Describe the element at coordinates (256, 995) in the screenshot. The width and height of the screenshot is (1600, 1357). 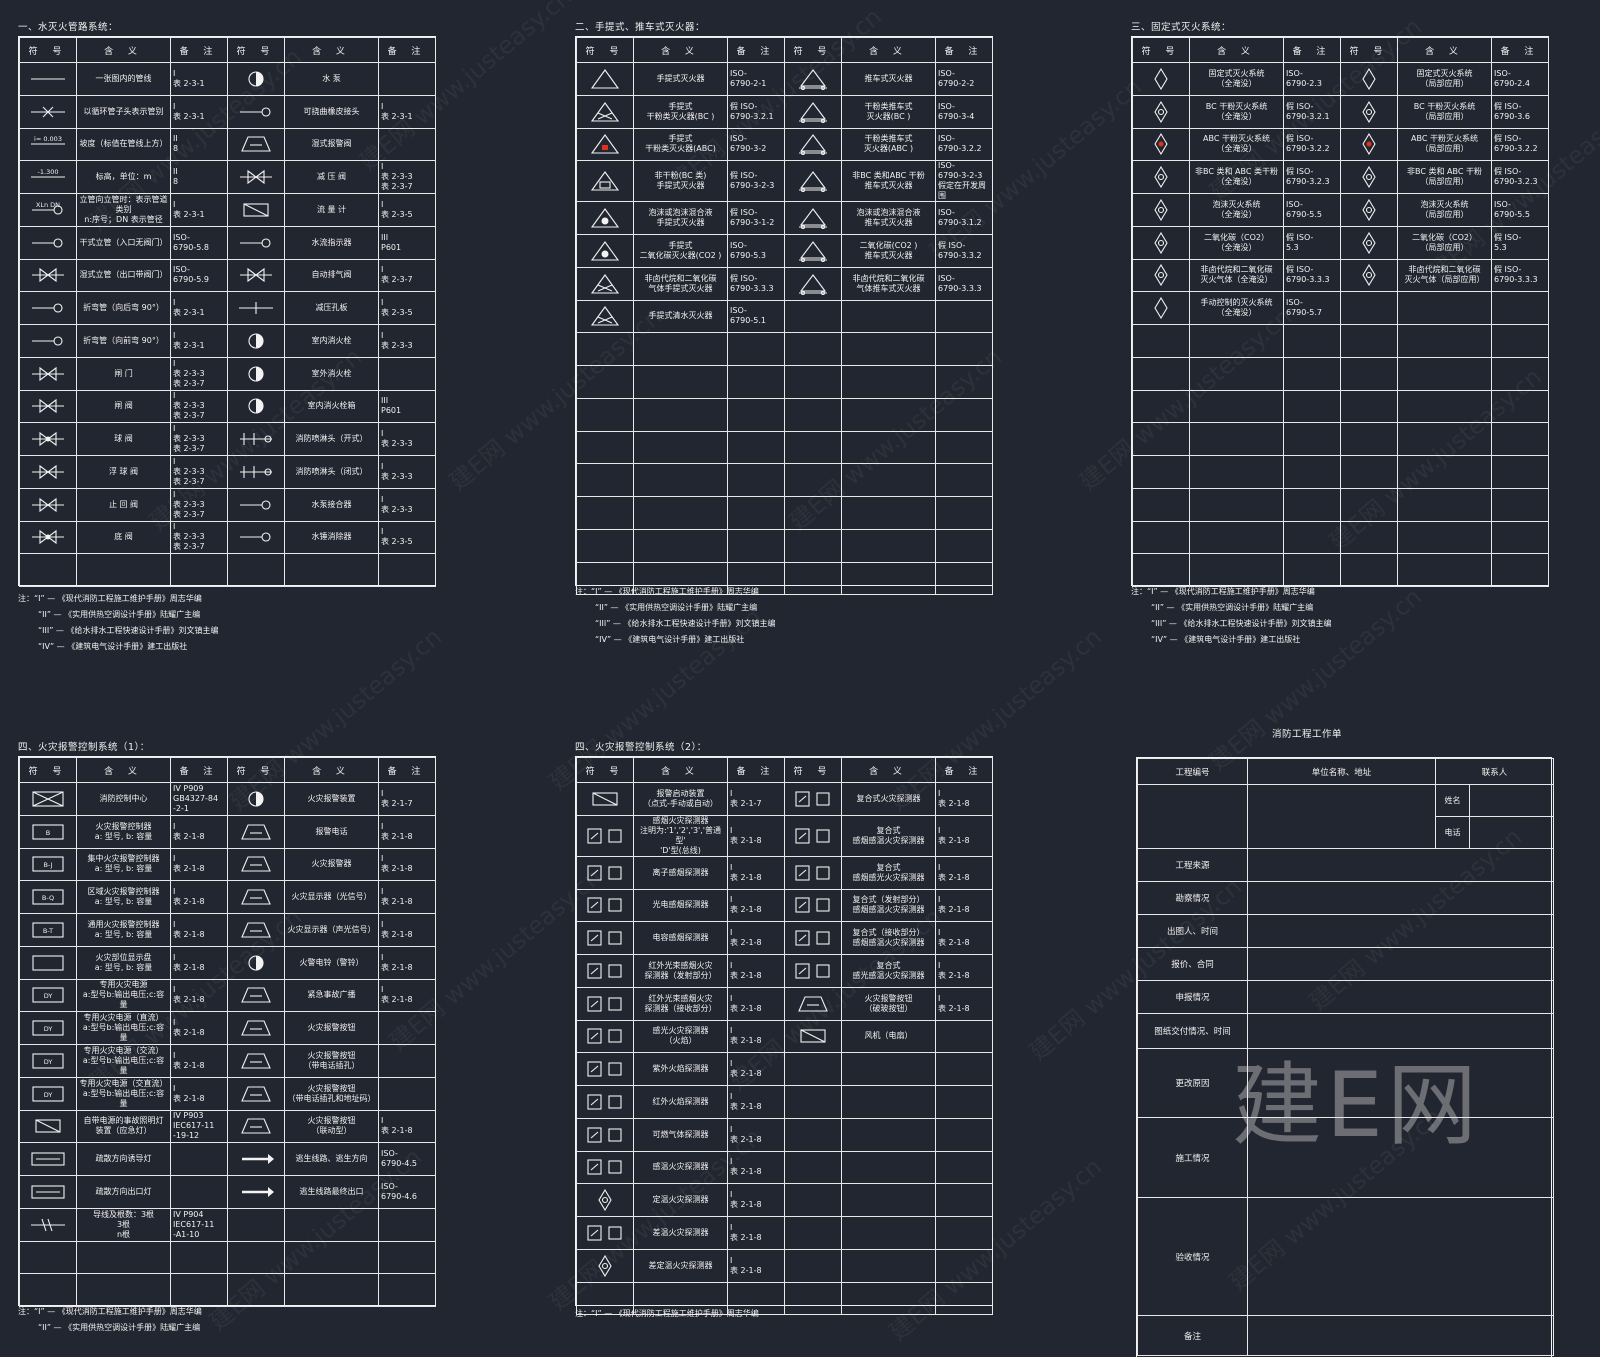
I see `emergency-broadcast-icon` at that location.